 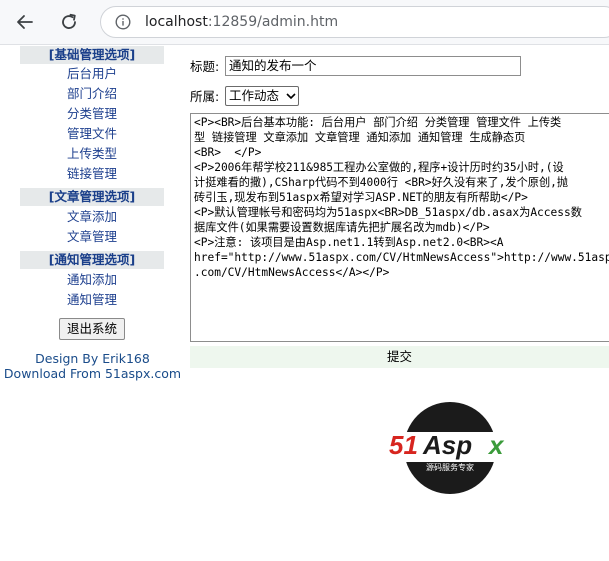 I want to click on site-logo: 51 Asp x 源码服务专家, so click(x=450, y=448).